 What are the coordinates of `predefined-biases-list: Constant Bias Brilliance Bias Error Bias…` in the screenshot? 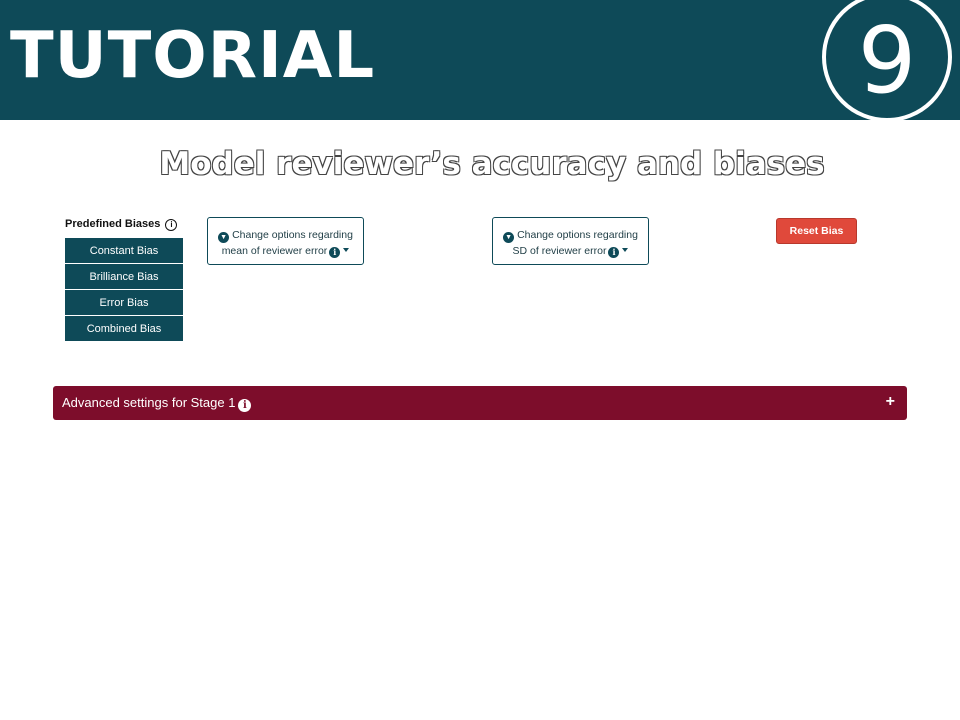 It's located at (124, 290).